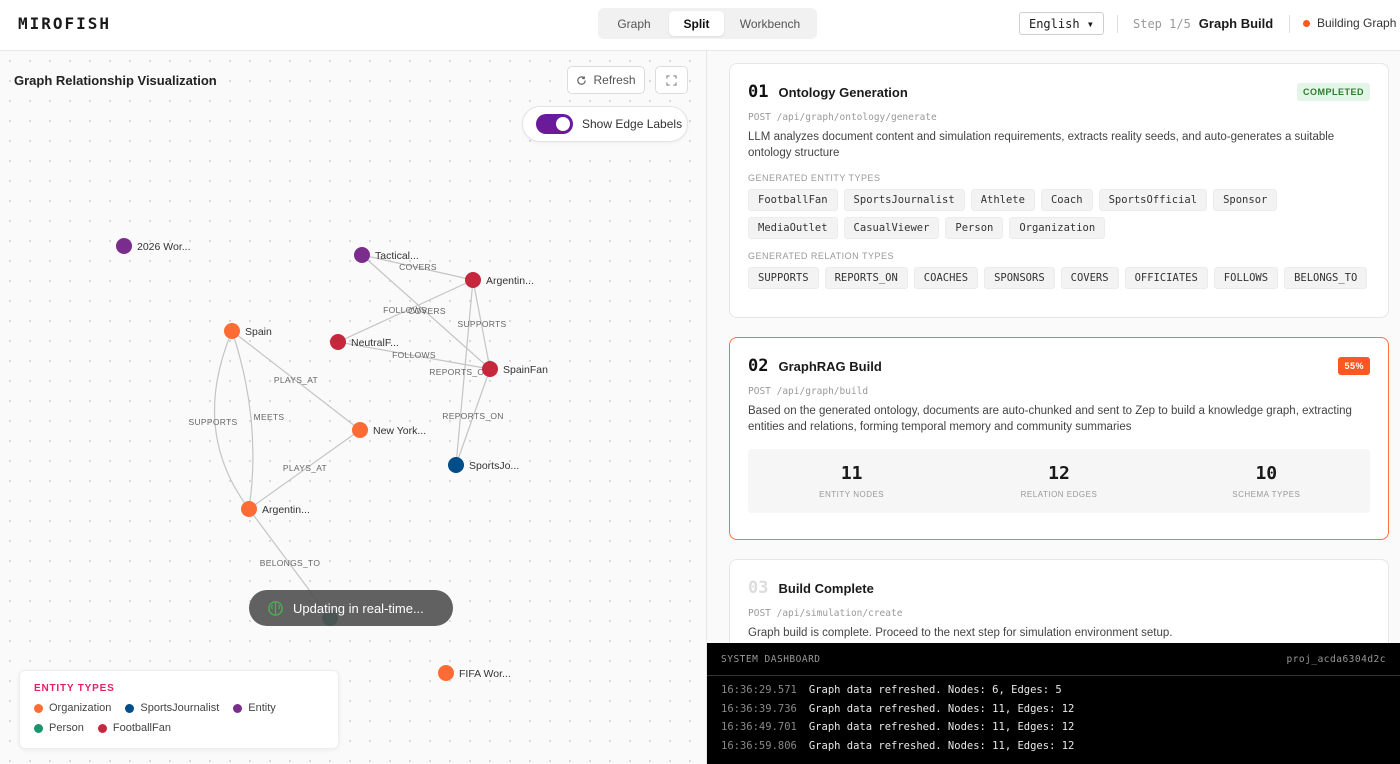 The height and width of the screenshot is (764, 1400). I want to click on log-message: Graph data refreshed. Nodes: 6, Edges: 5, so click(935, 690).